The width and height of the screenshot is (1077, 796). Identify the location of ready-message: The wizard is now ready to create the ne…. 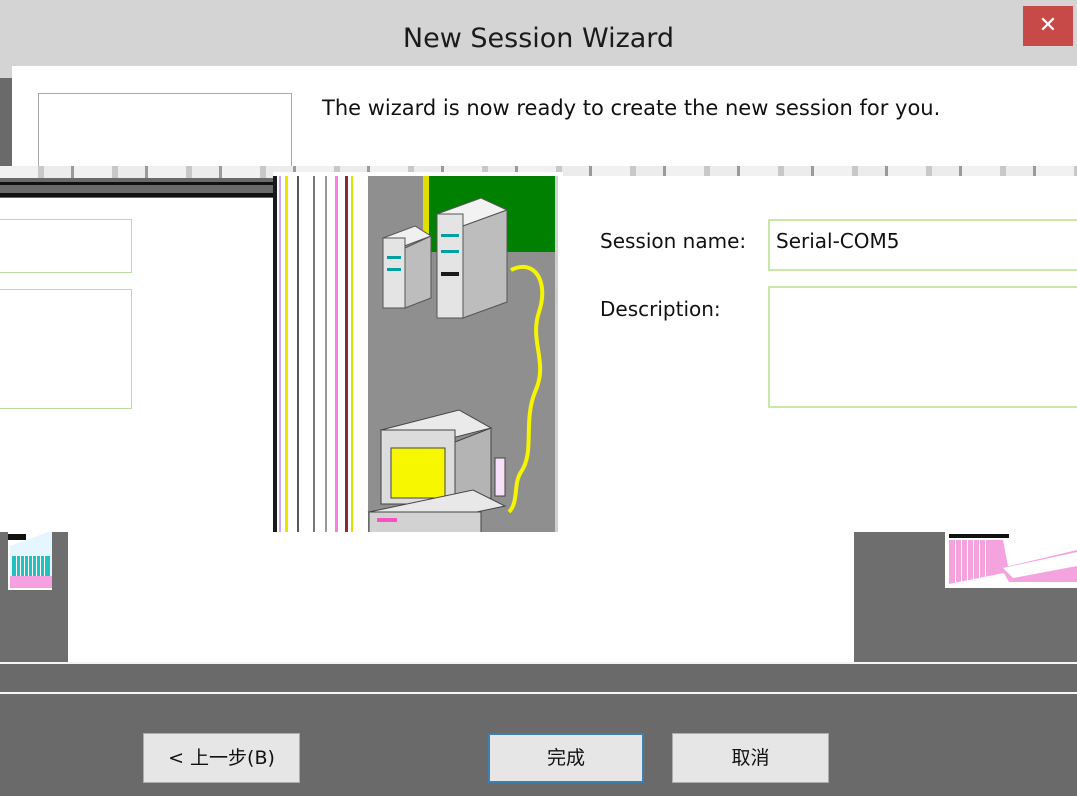
(631, 108).